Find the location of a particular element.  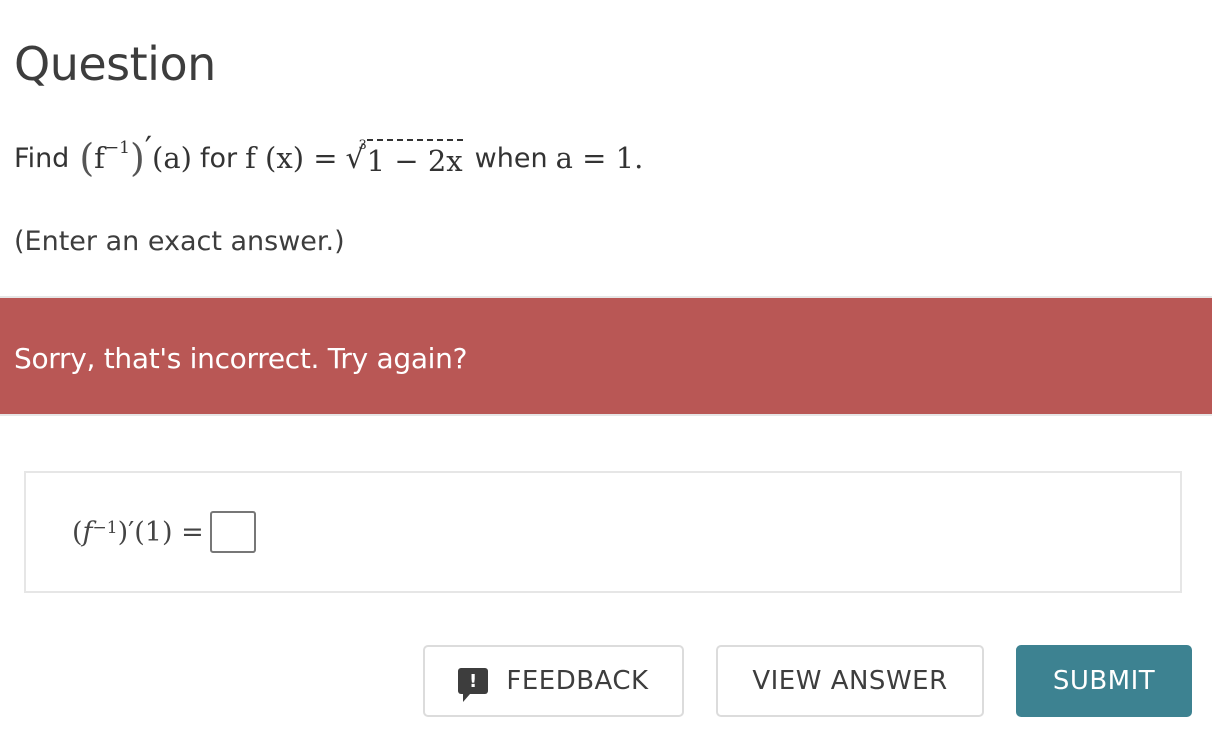

close-paren: ) is located at coordinates (137, 158).